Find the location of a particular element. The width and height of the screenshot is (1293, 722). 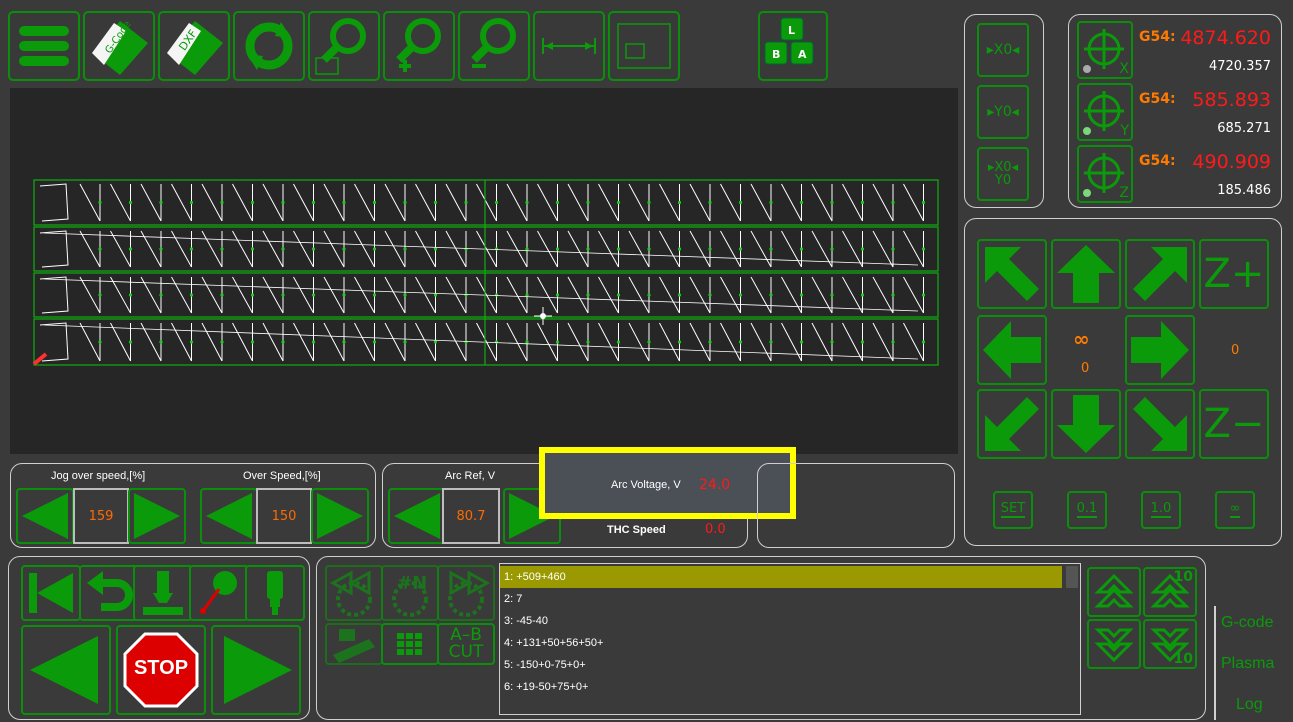

gcode-line: 6: +19-50+75+0+ is located at coordinates (790, 687).